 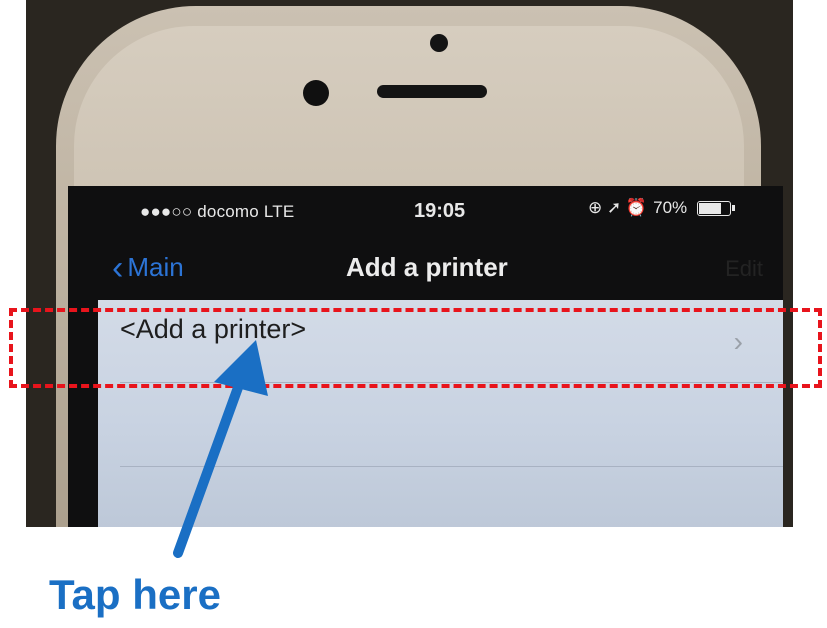 I want to click on pointer-arrow-icon, so click(x=220, y=449).